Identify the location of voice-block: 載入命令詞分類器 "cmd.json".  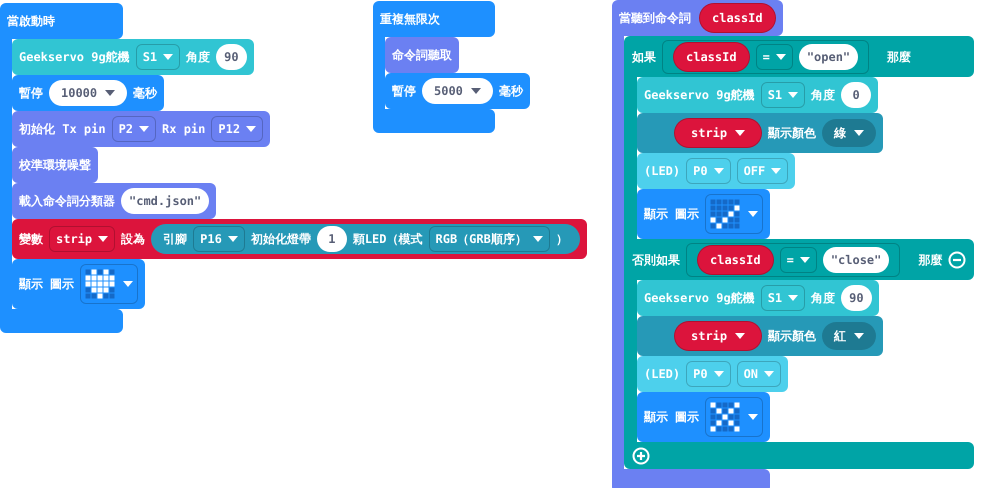
(114, 201).